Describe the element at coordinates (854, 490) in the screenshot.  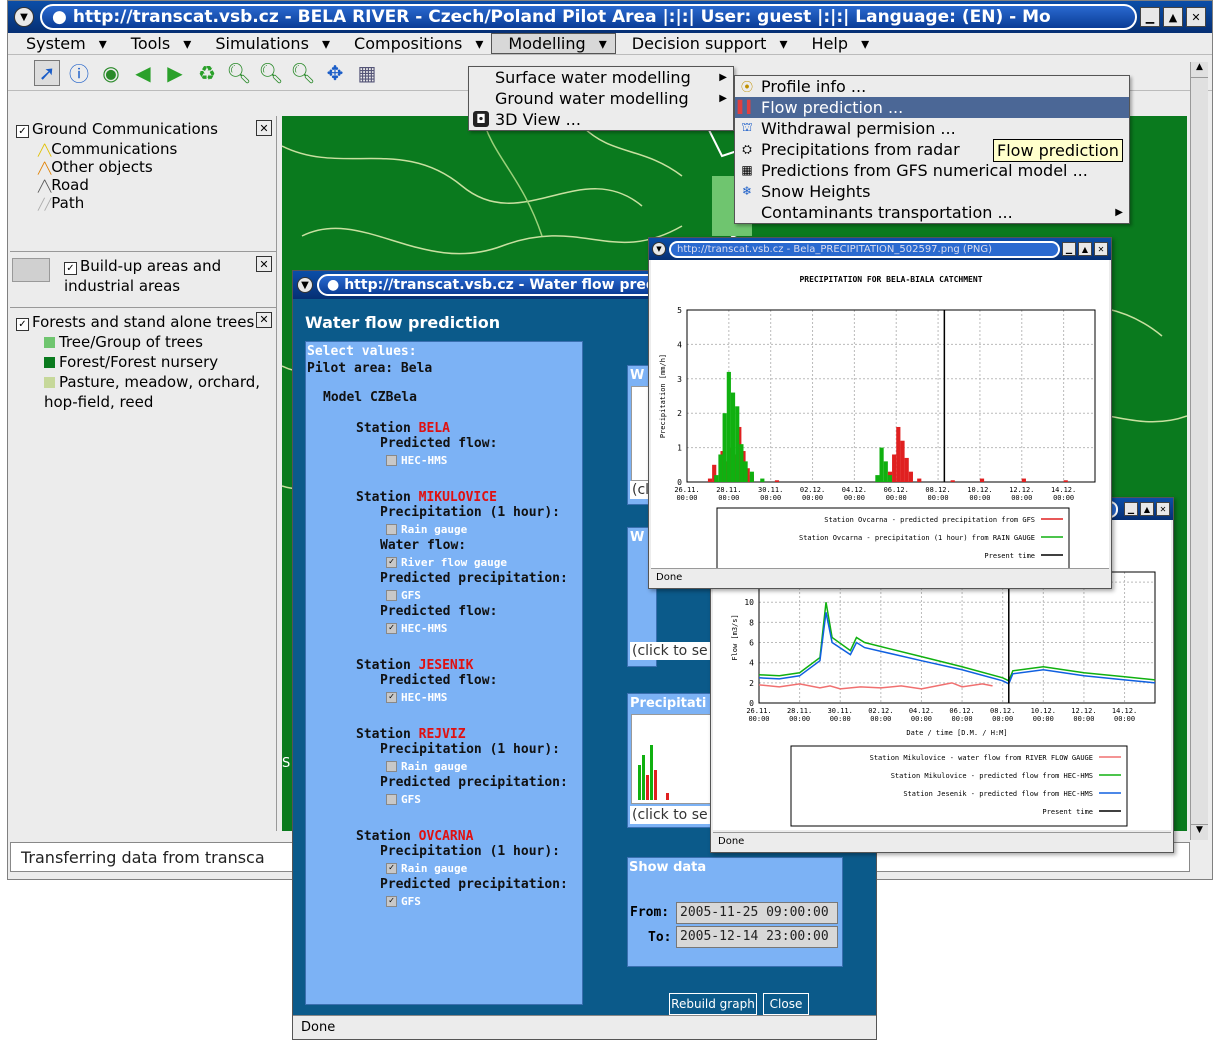
I see `x-tick-label: 04.12.` at that location.